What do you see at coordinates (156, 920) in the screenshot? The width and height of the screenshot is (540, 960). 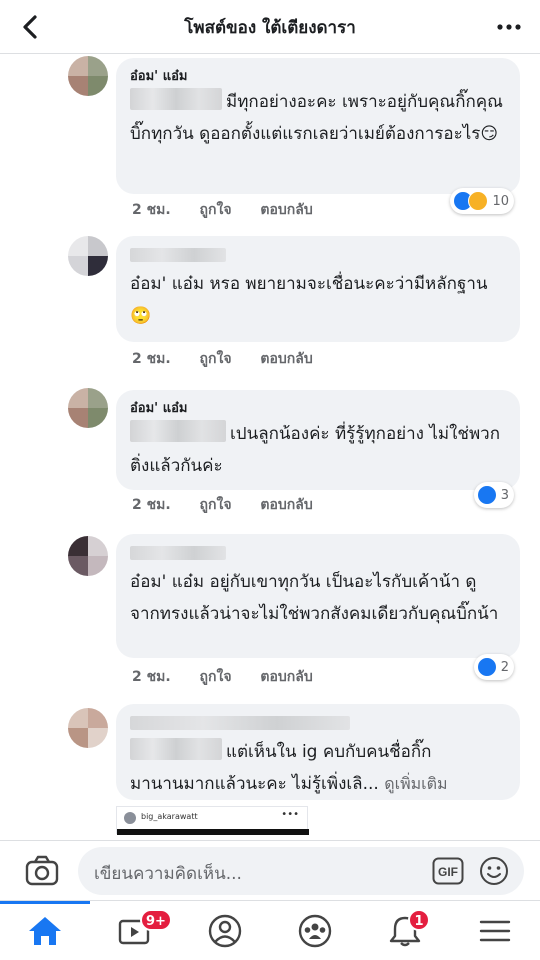 I see `video-badge: 9+` at bounding box center [156, 920].